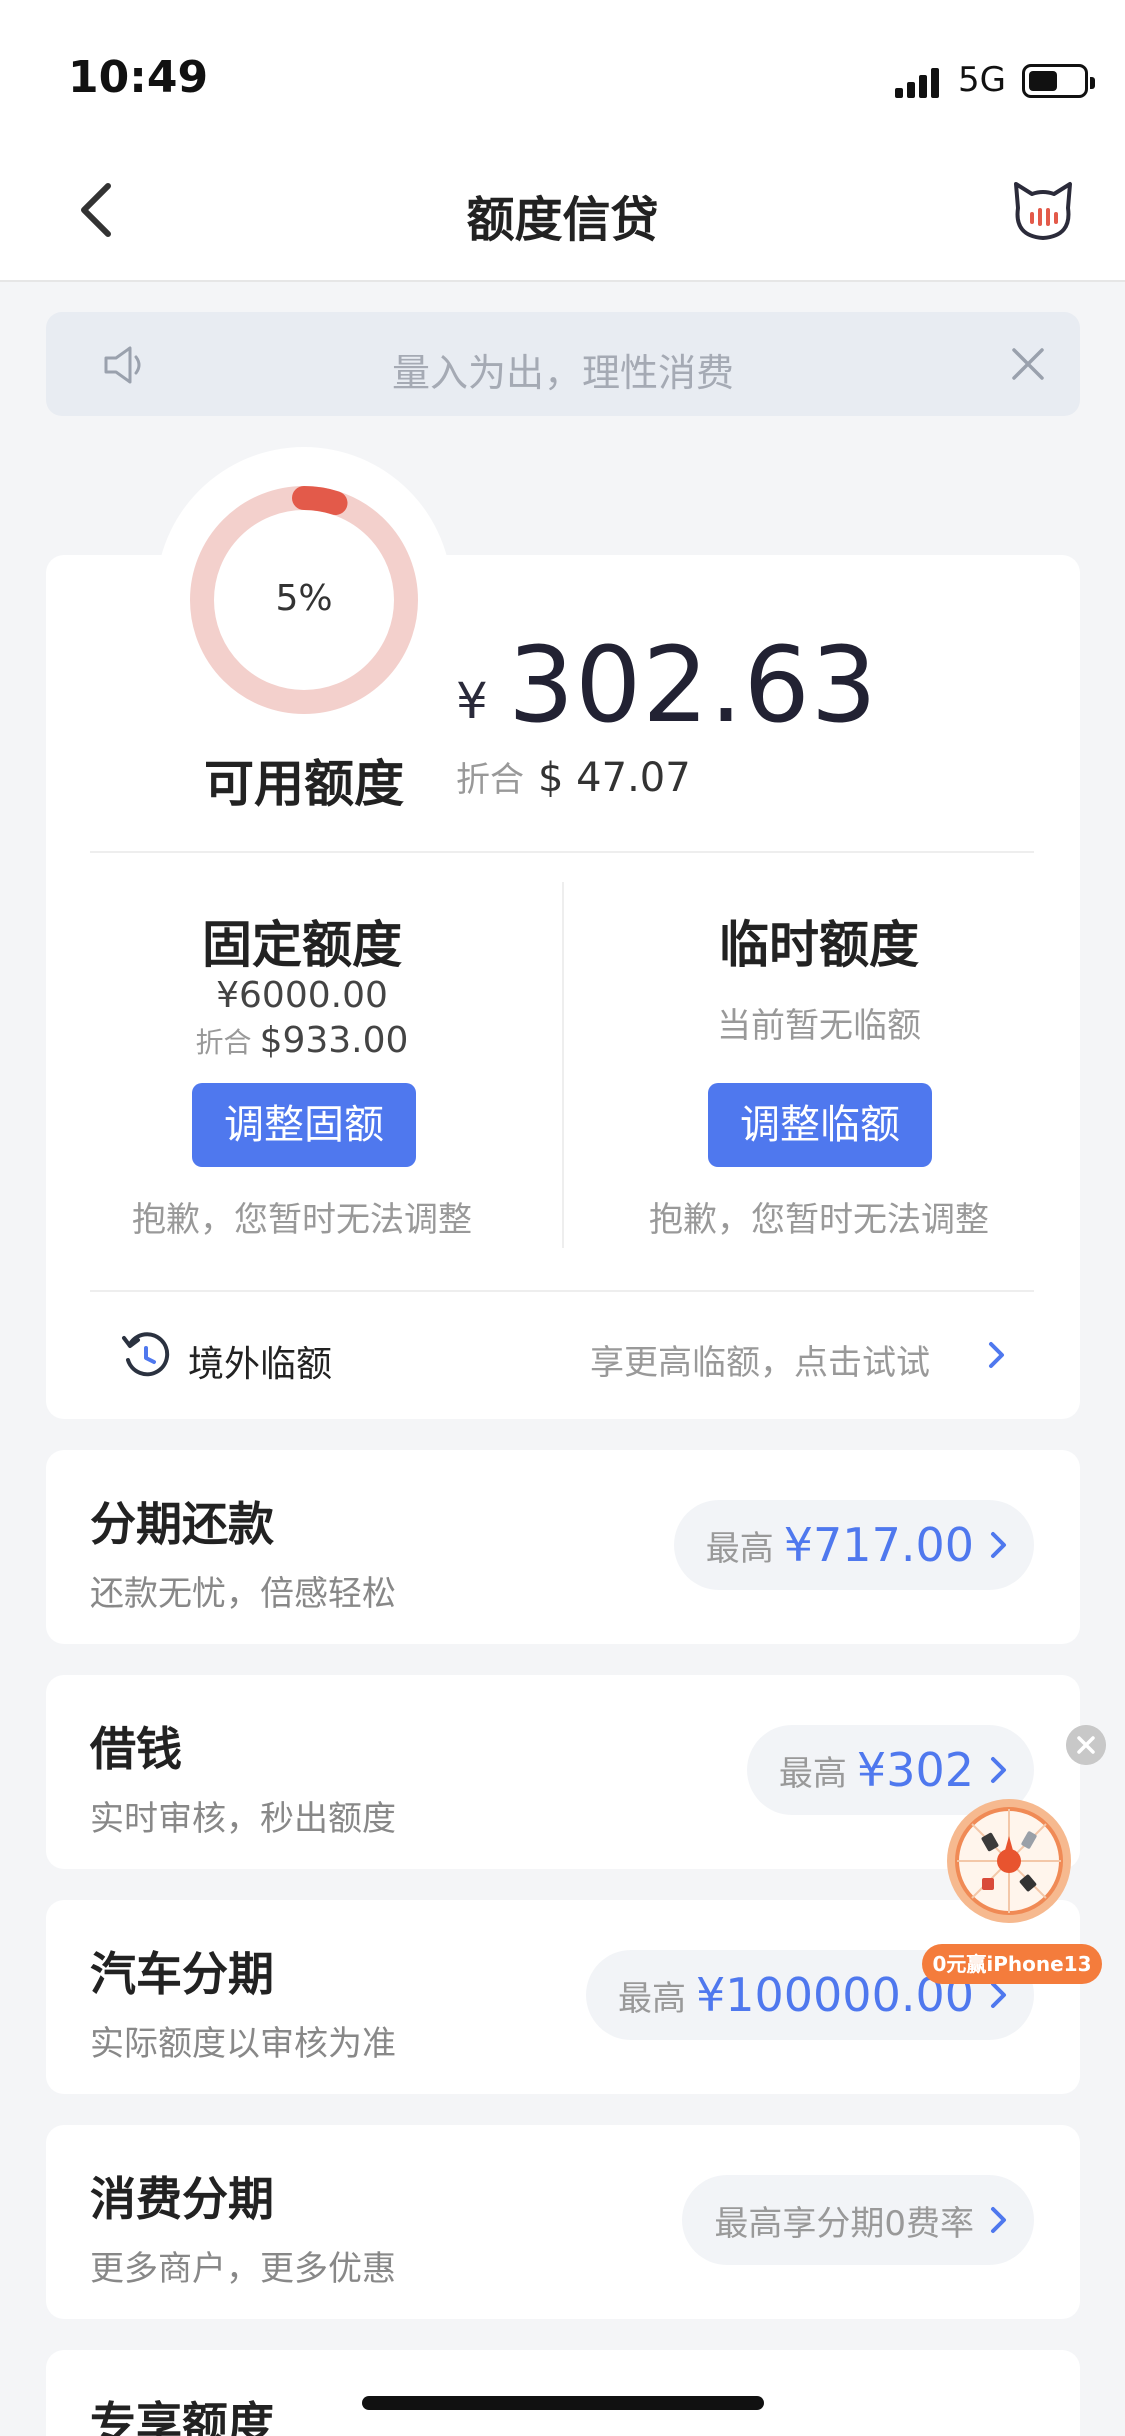  What do you see at coordinates (1058, 81) in the screenshot?
I see `battery-icon` at bounding box center [1058, 81].